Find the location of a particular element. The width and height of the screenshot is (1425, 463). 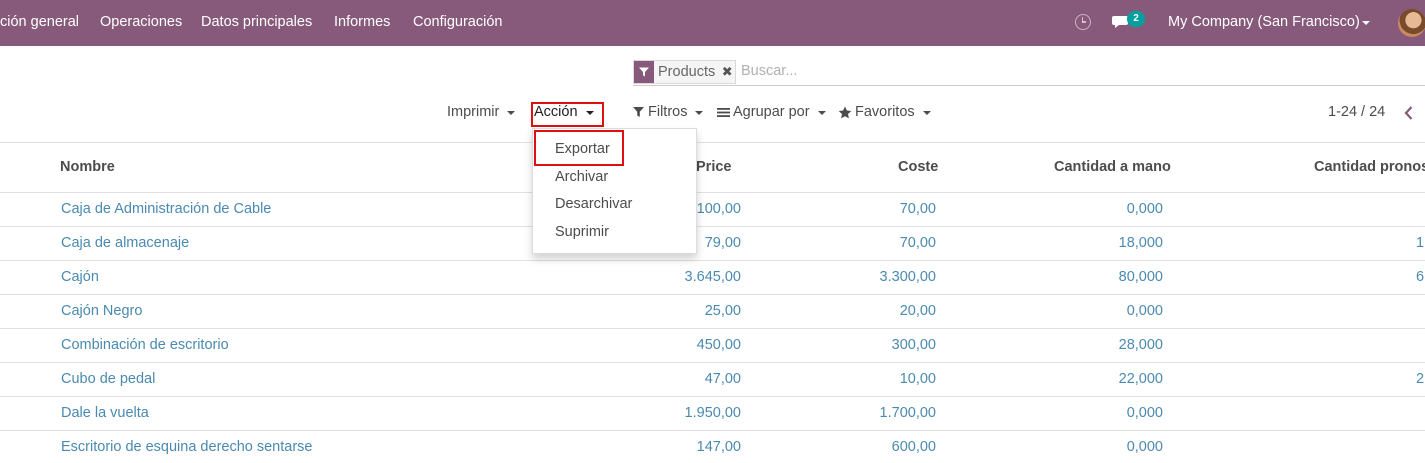

cell-qty: 18,000 is located at coordinates (1140, 243).